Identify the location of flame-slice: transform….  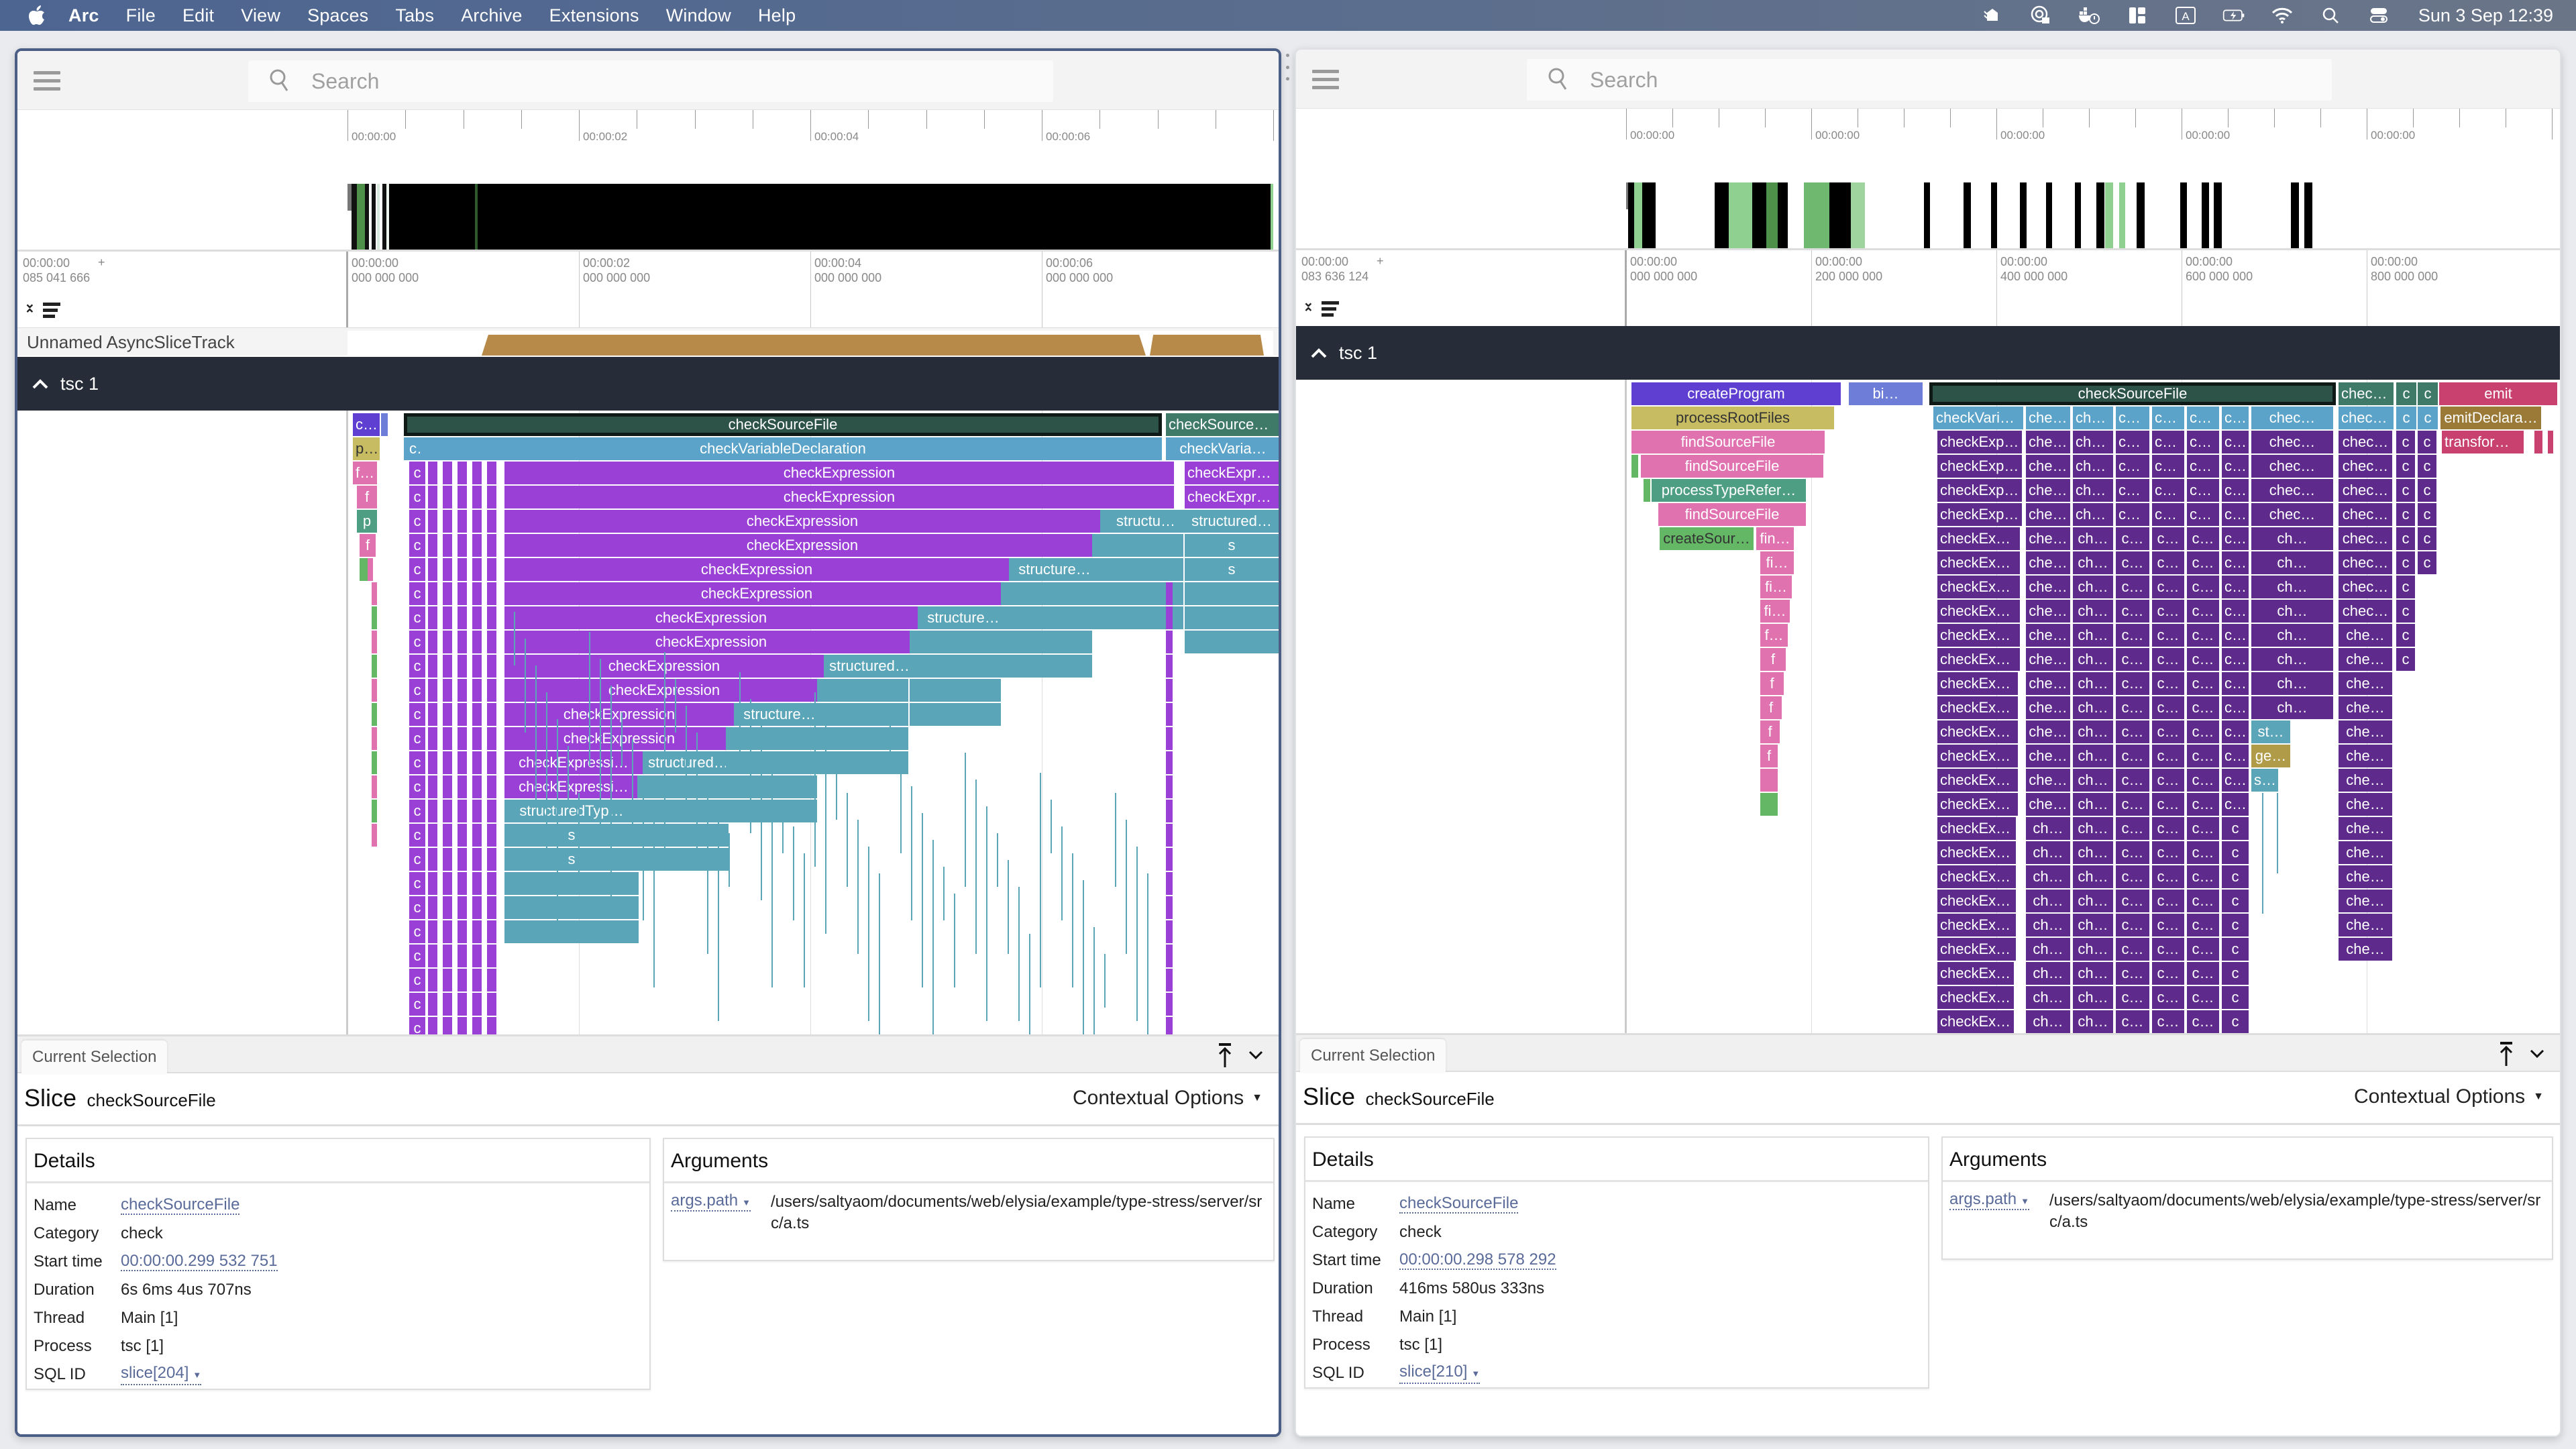
(2483, 442).